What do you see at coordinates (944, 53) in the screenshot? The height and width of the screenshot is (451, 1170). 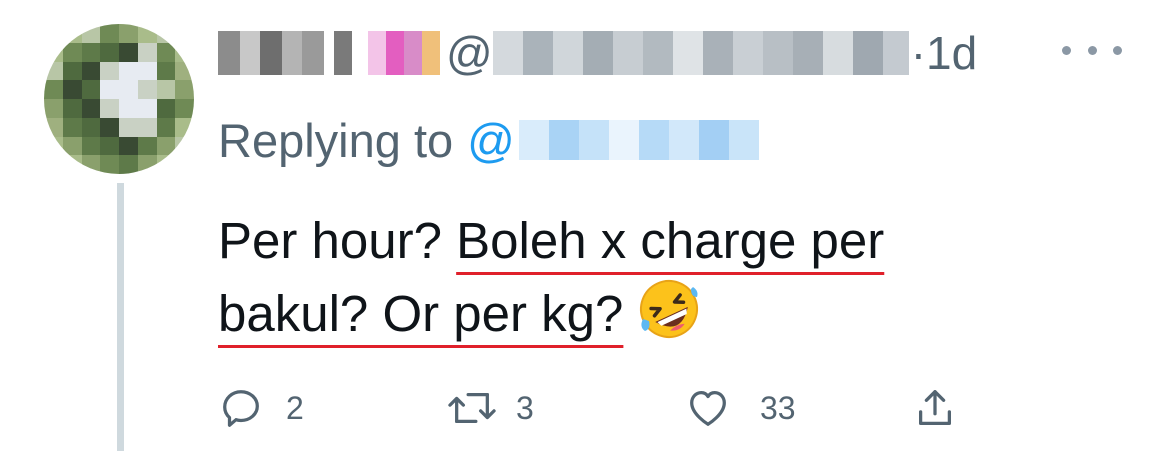 I see `timestamp: ·1d` at bounding box center [944, 53].